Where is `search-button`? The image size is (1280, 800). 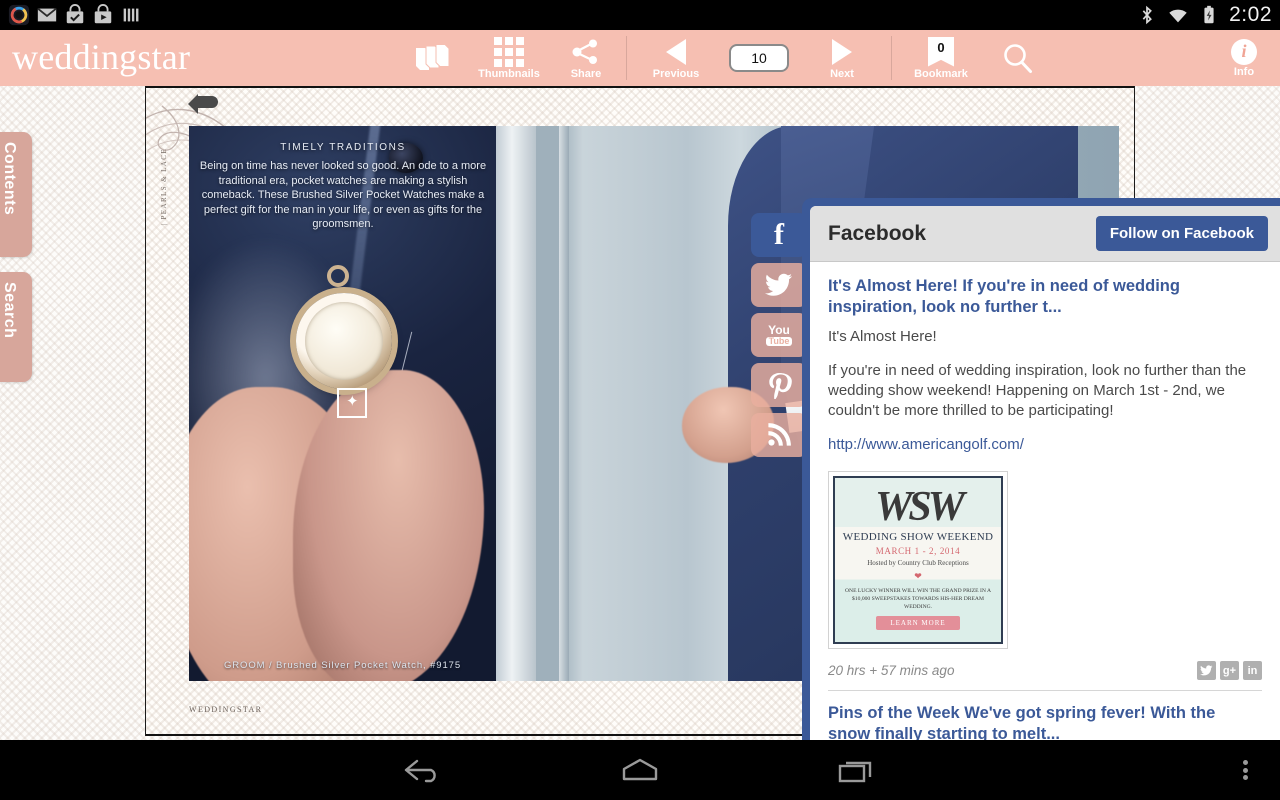
search-button is located at coordinates (1018, 58).